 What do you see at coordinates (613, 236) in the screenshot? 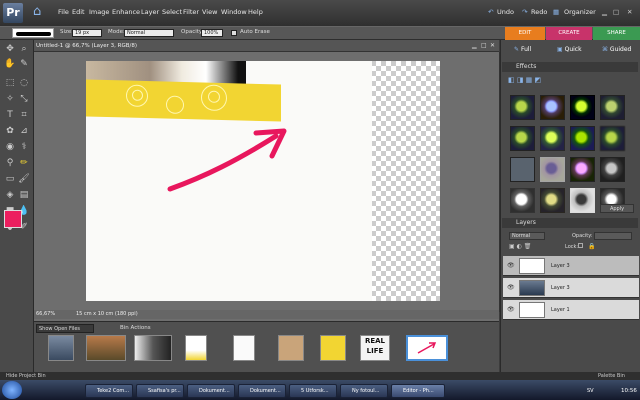
I see `layer-opacity-field` at bounding box center [613, 236].